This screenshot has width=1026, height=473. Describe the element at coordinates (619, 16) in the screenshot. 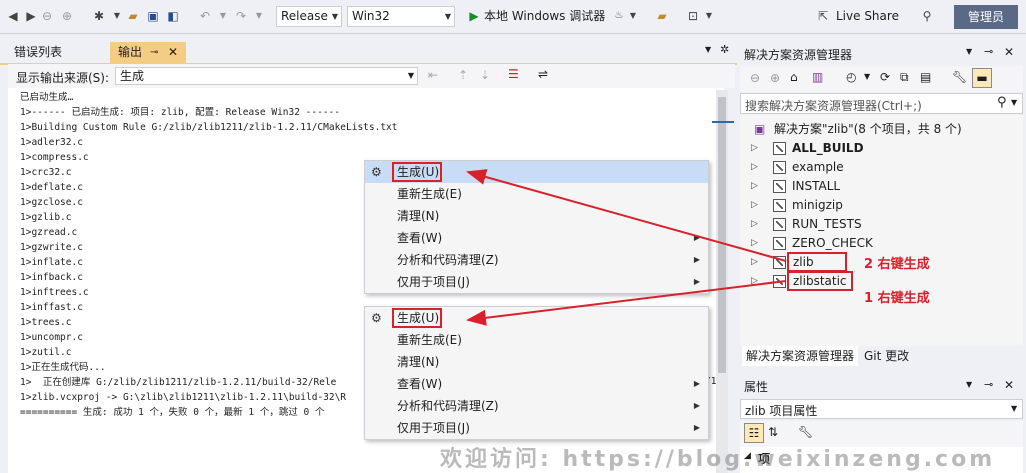

I see `fire-icon: ♨` at that location.